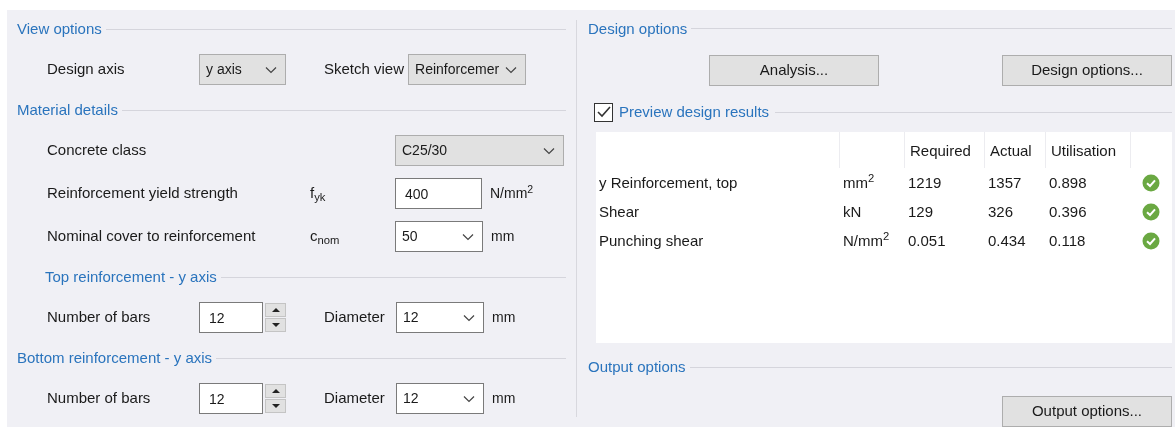  What do you see at coordinates (921, 211) in the screenshot?
I see `table-cell-text: 129` at bounding box center [921, 211].